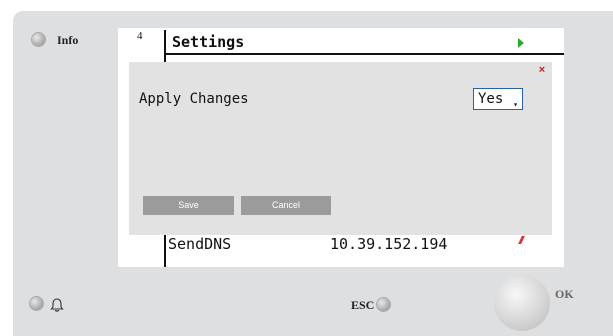  I want to click on cancel-button: Cancel, so click(286, 205).